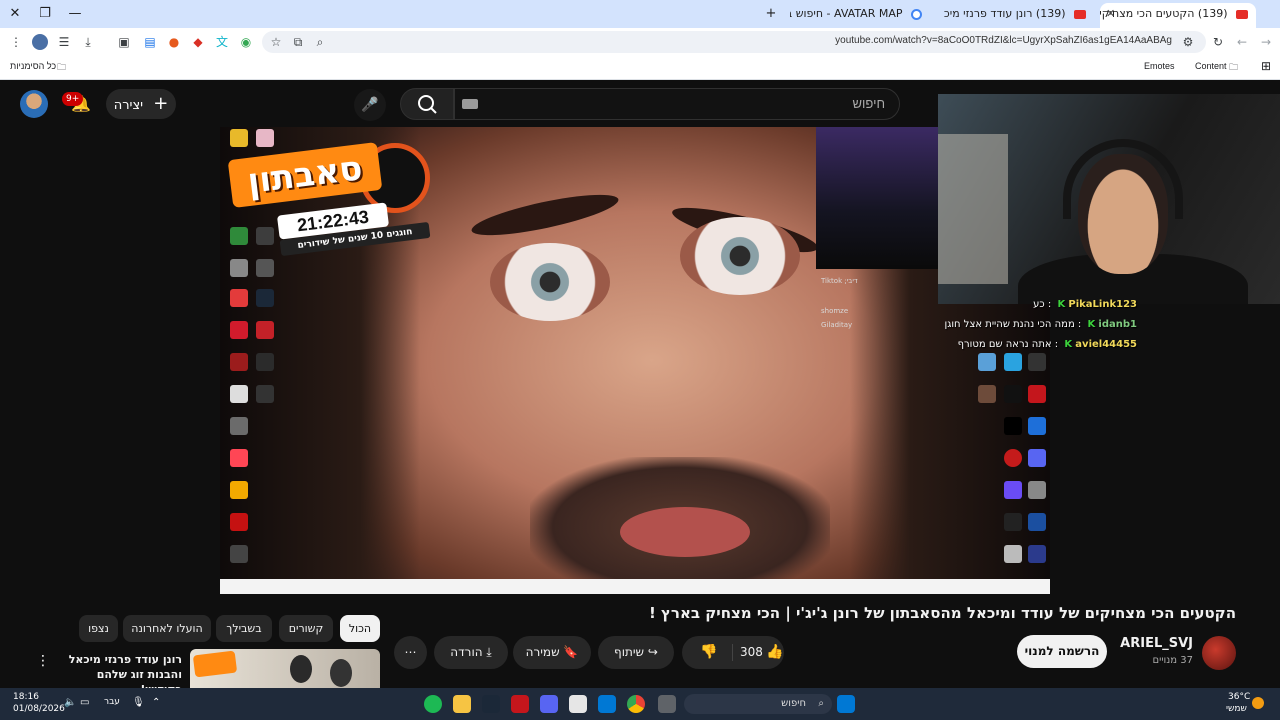  Describe the element at coordinates (75, 14) in the screenshot. I see `minimize-window-icon: —` at that location.